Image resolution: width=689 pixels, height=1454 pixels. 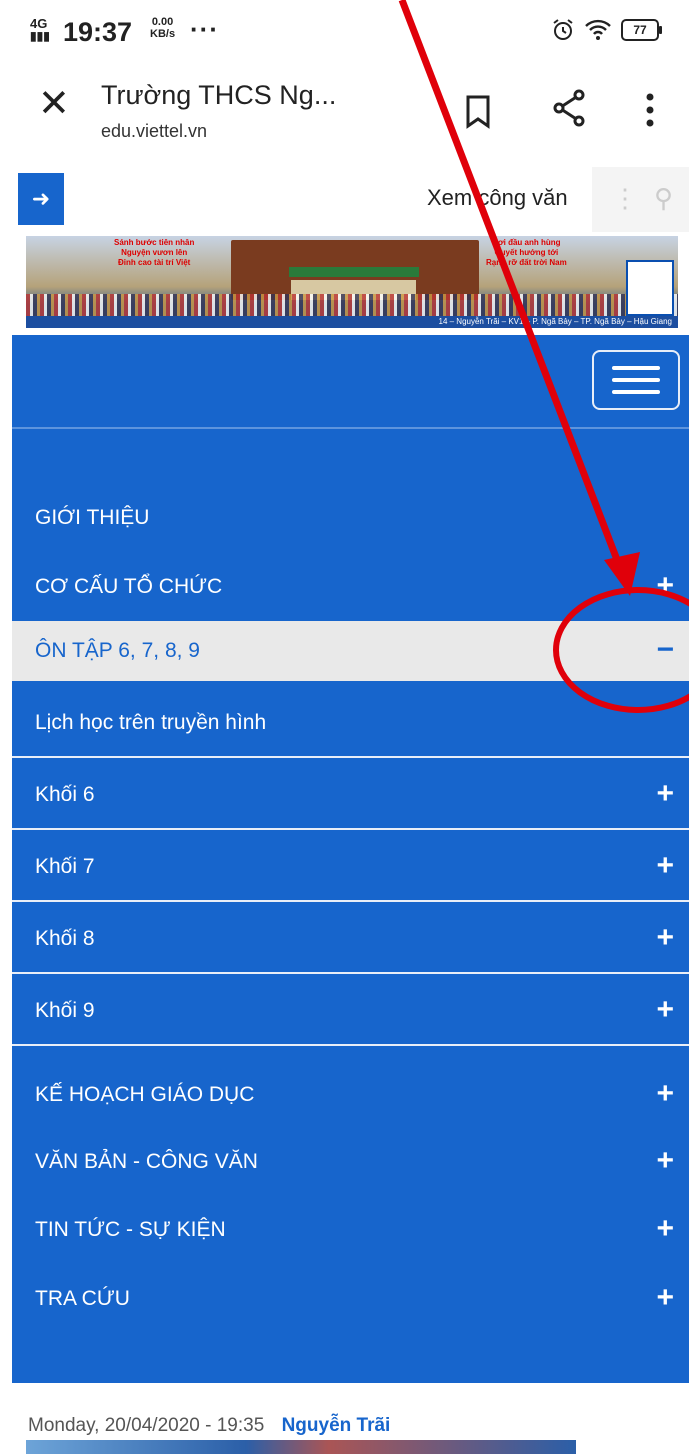 What do you see at coordinates (350, 1230) in the screenshot?
I see `menu-item-tin-tuc-su-kien: TIN TỨC - SỰ KIỆN +` at bounding box center [350, 1230].